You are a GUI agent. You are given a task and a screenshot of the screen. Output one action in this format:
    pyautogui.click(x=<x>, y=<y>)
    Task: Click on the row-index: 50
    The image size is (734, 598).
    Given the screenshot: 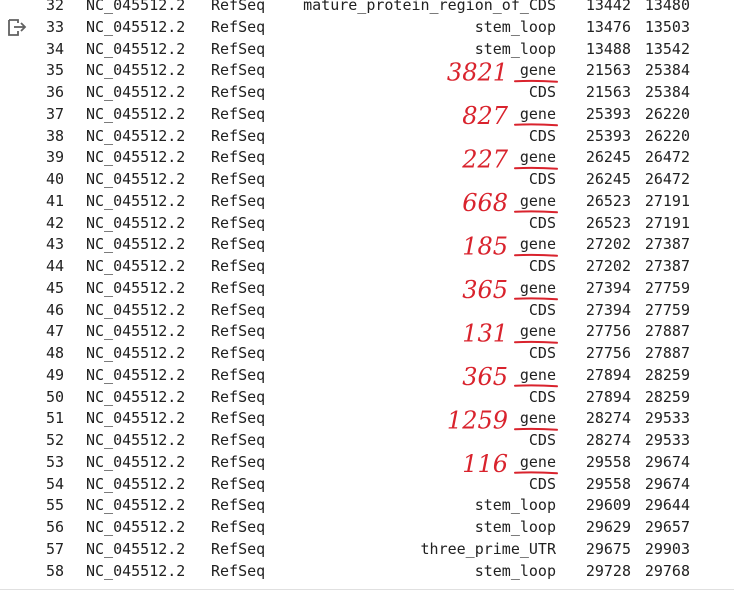 What is the action you would take?
    pyautogui.click(x=55, y=396)
    